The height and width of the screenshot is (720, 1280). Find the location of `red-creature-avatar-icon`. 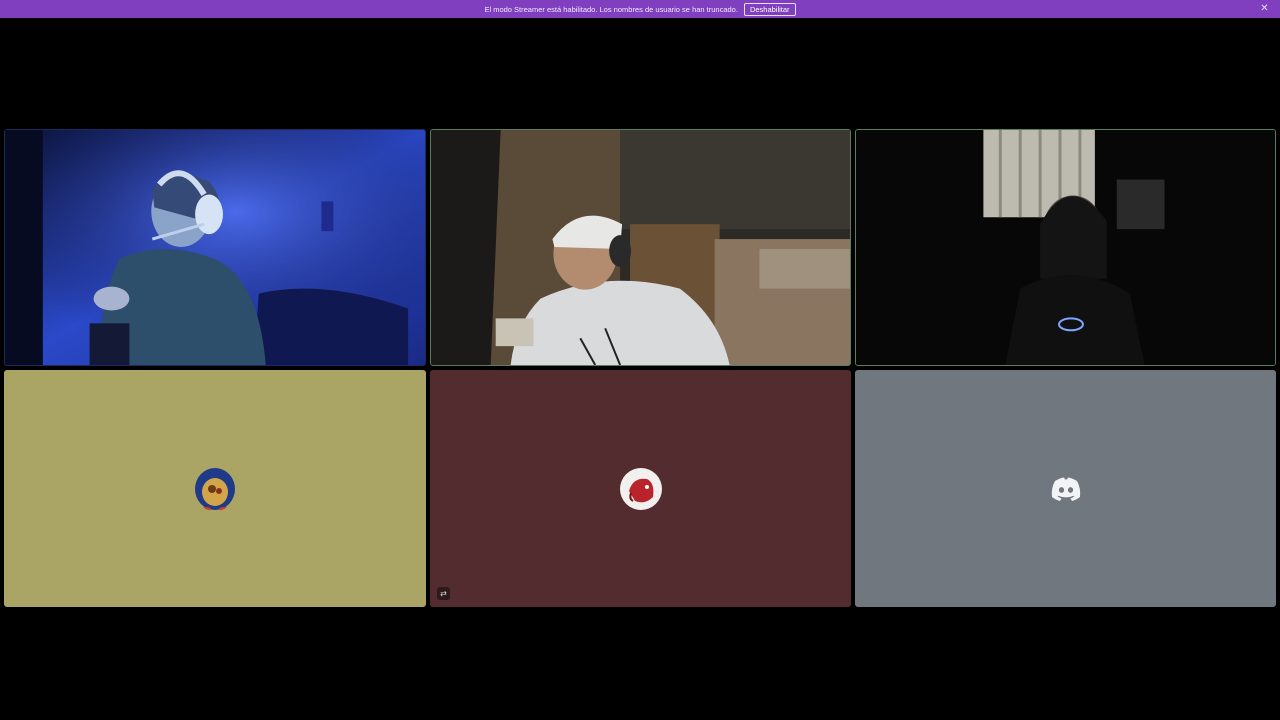

red-creature-avatar-icon is located at coordinates (641, 489).